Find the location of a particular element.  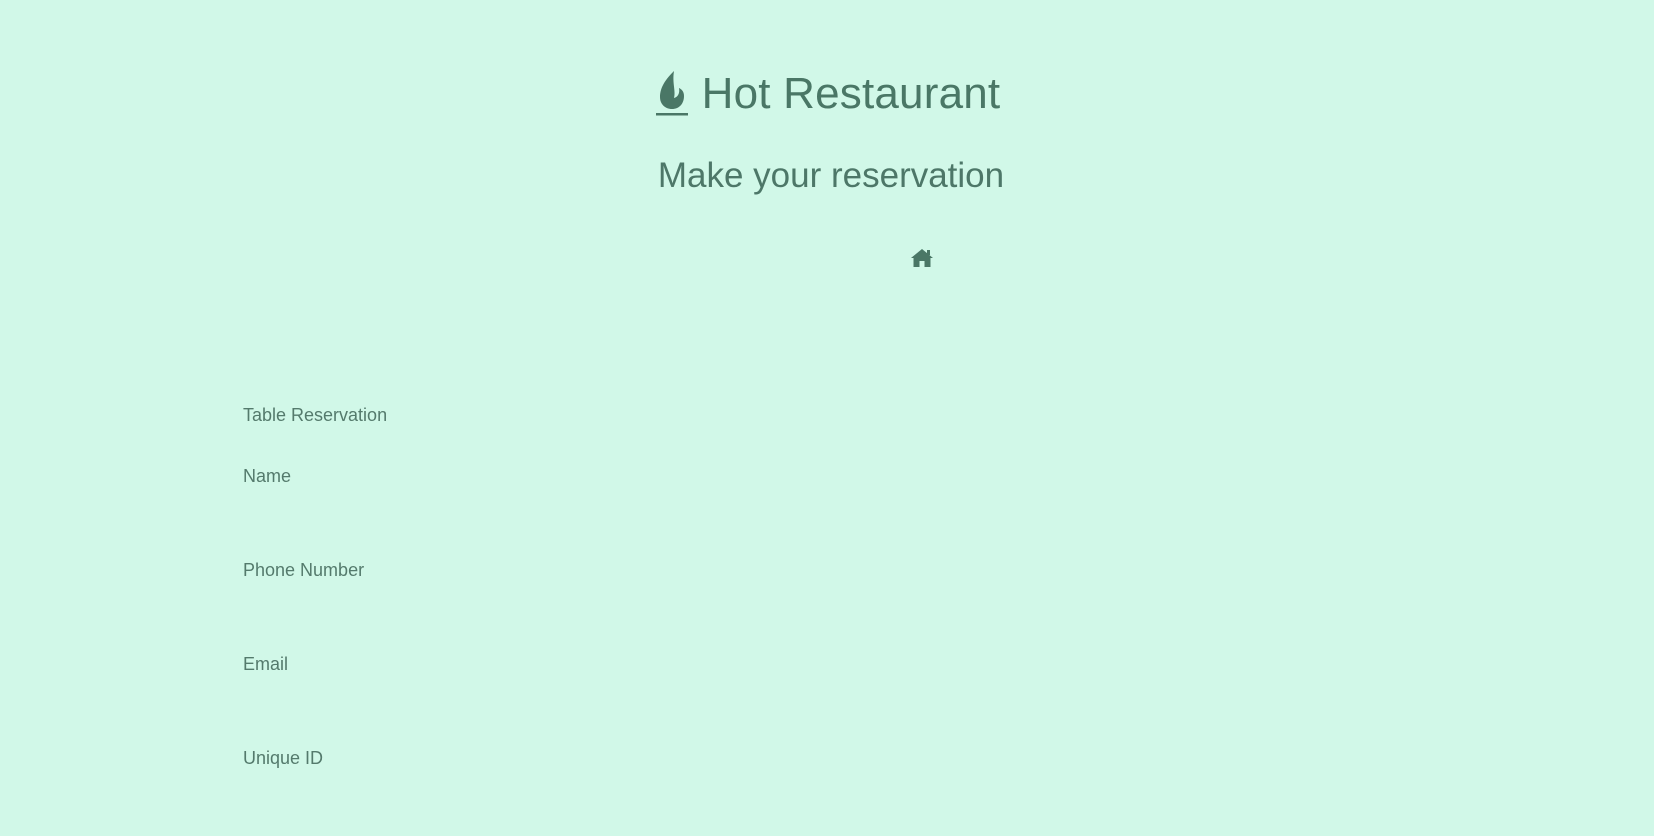

form-heading: Table Reservation is located at coordinates (315, 415).